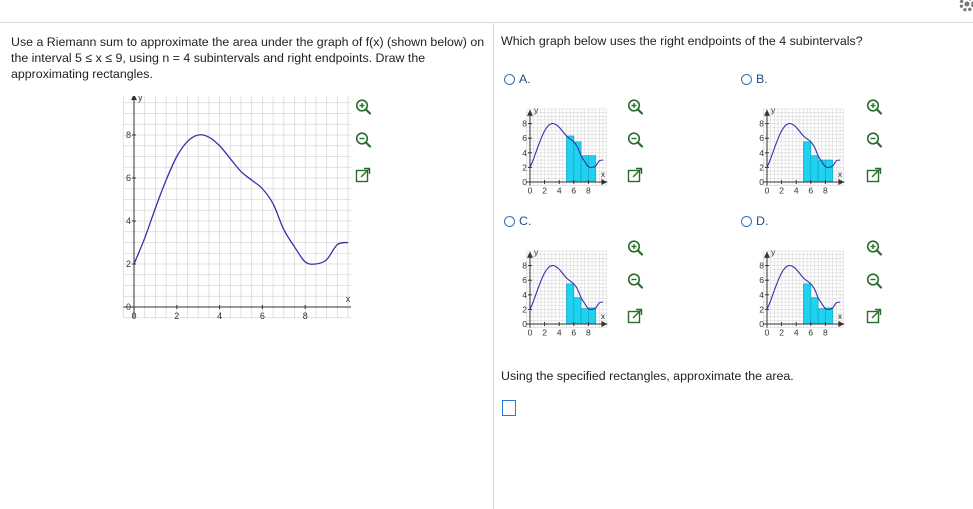 This screenshot has width=973, height=509. What do you see at coordinates (565, 292) in the screenshot?
I see `option-c-graph: 0 2 4 6 802468xy` at bounding box center [565, 292].